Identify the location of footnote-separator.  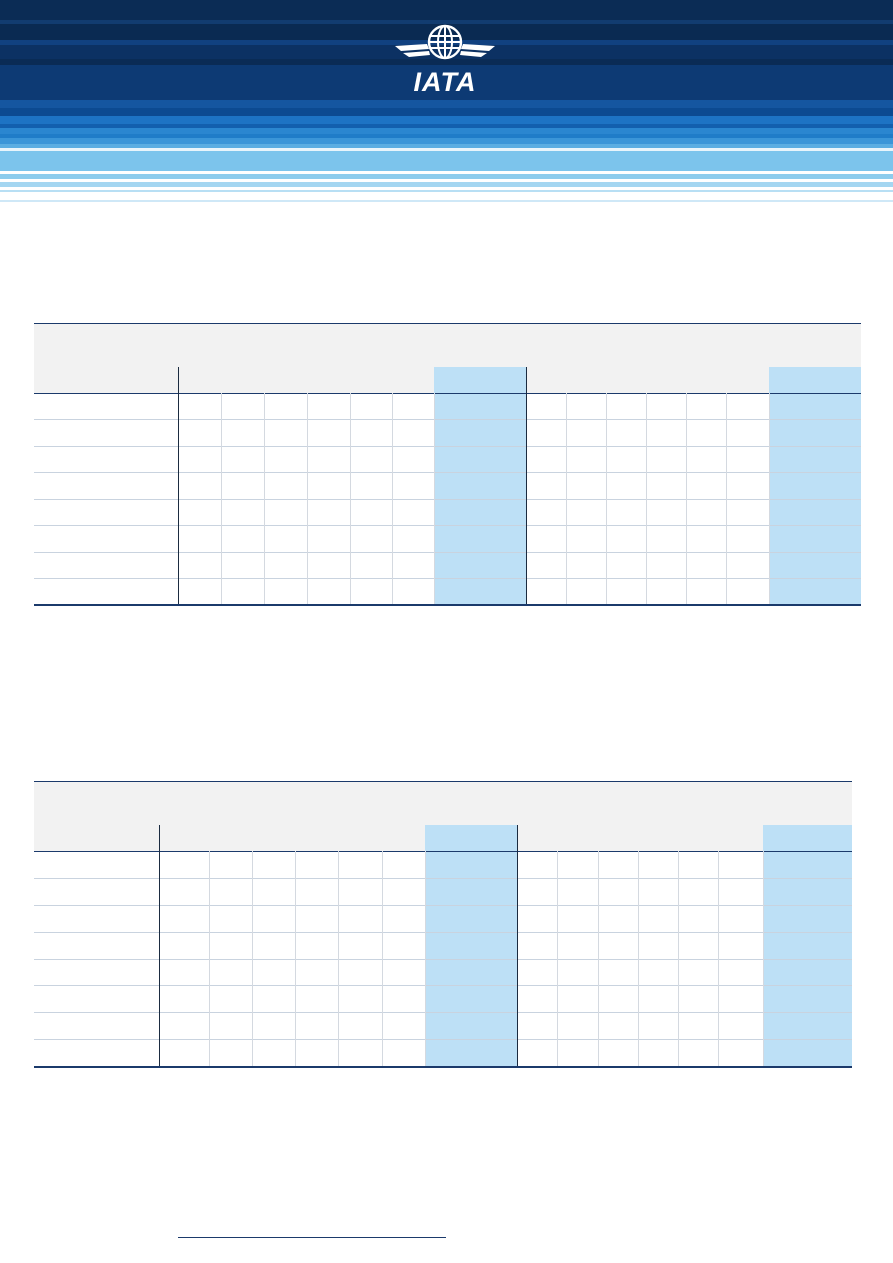
(312, 1237).